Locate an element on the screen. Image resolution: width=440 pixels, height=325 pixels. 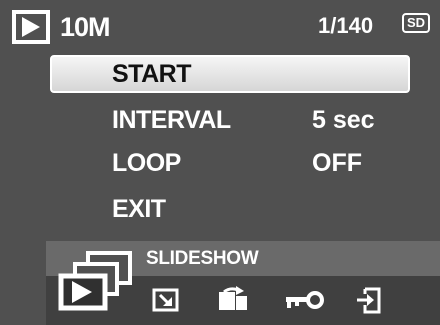
menu-item-label: START is located at coordinates (151, 74).